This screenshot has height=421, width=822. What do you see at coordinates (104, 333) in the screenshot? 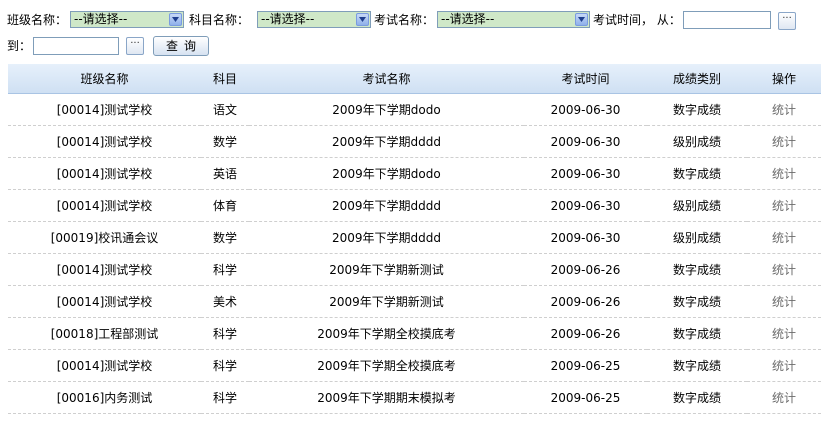
I see `cell-class: [00018]工程部测试` at bounding box center [104, 333].